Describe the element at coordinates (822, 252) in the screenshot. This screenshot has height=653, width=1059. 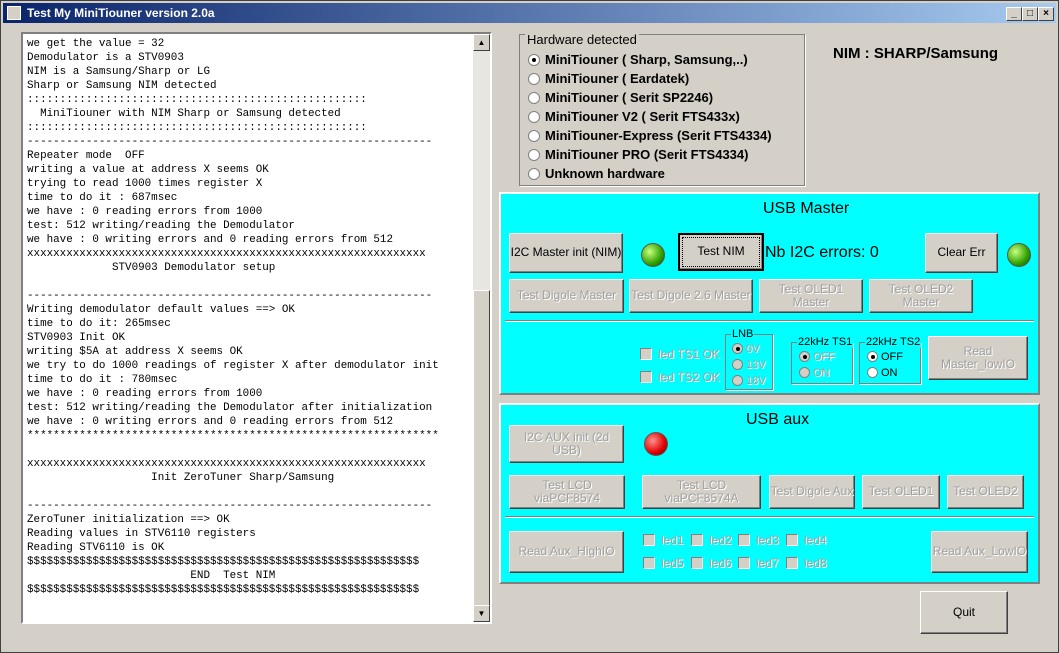
I see `i2c-errors-label: Nb I2C errors: 0` at that location.